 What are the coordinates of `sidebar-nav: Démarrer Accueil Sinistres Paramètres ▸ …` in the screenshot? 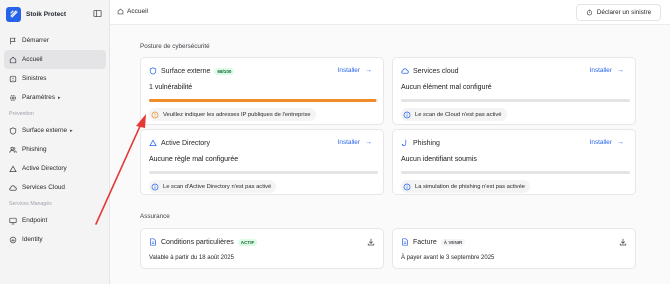 It's located at (55, 140).